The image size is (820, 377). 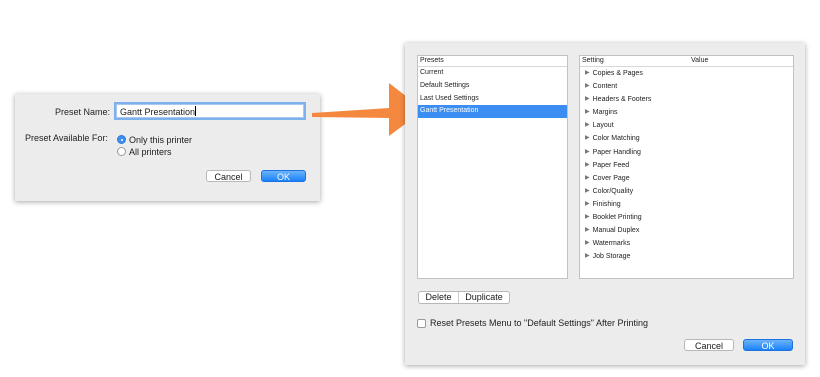 I want to click on setting-row: ▶ Margins, so click(x=686, y=112).